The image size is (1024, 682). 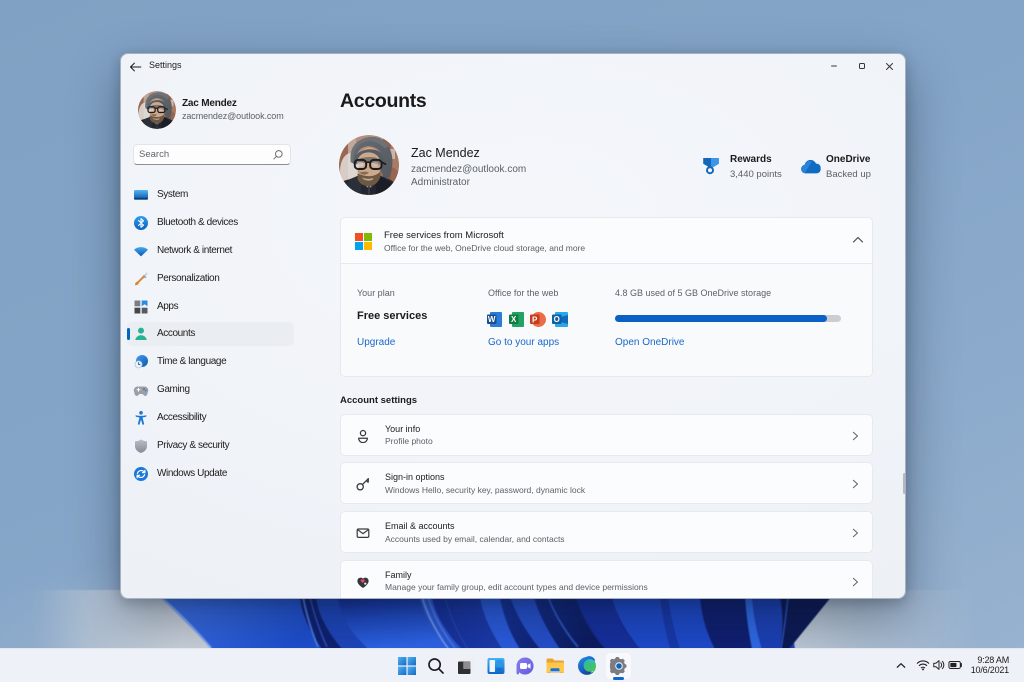 I want to click on svg-text: P, so click(x=535, y=320).